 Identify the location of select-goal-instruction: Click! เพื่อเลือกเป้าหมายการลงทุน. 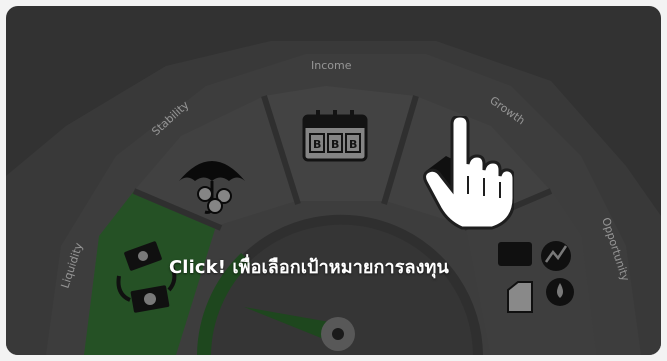
(309, 267).